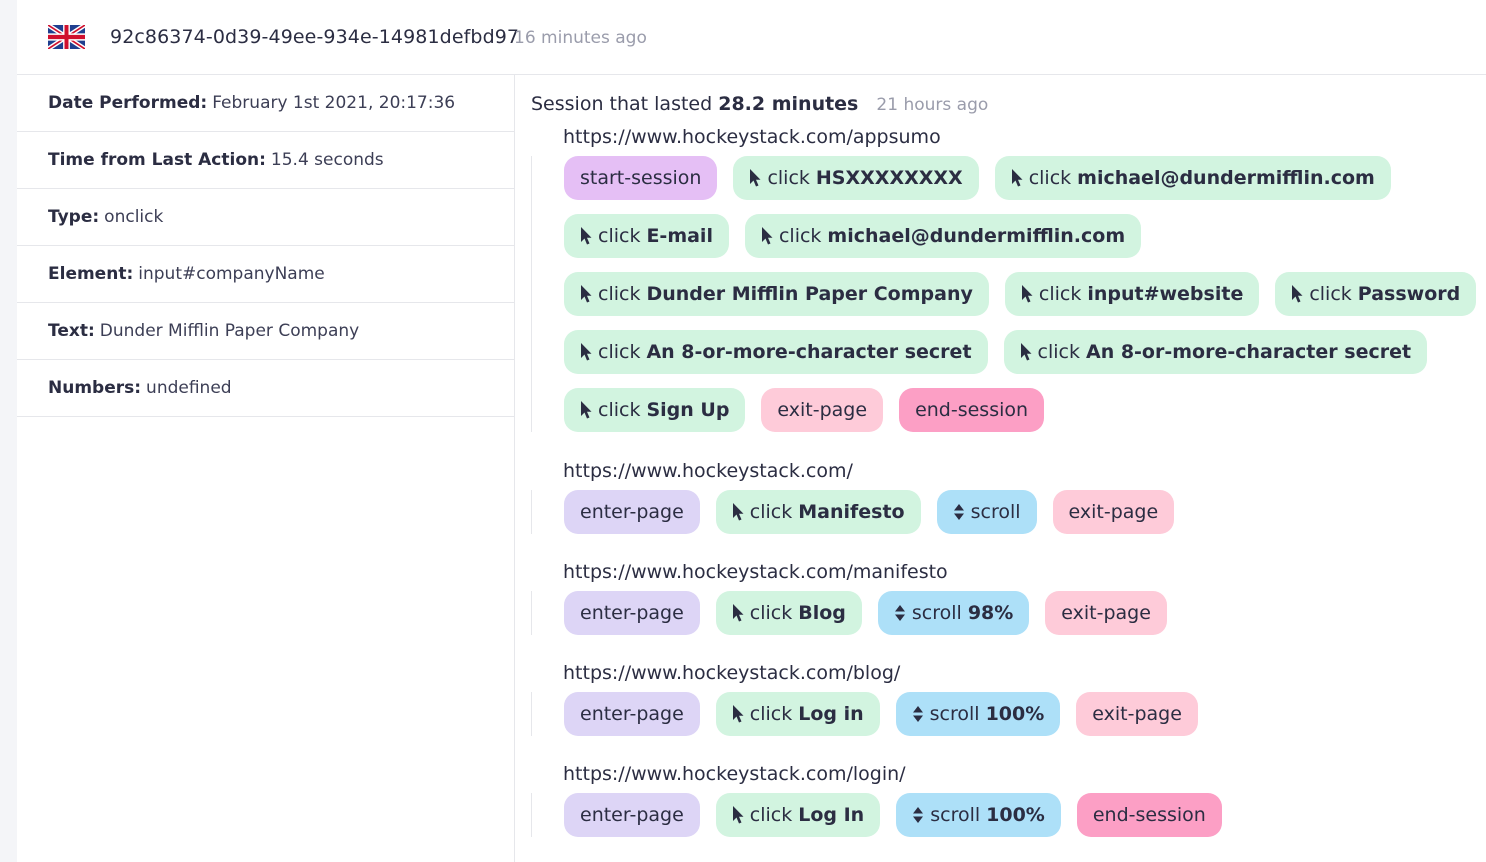  What do you see at coordinates (888, 677) in the screenshot?
I see `page-url: https://www.hockeystack.com/blog/` at bounding box center [888, 677].